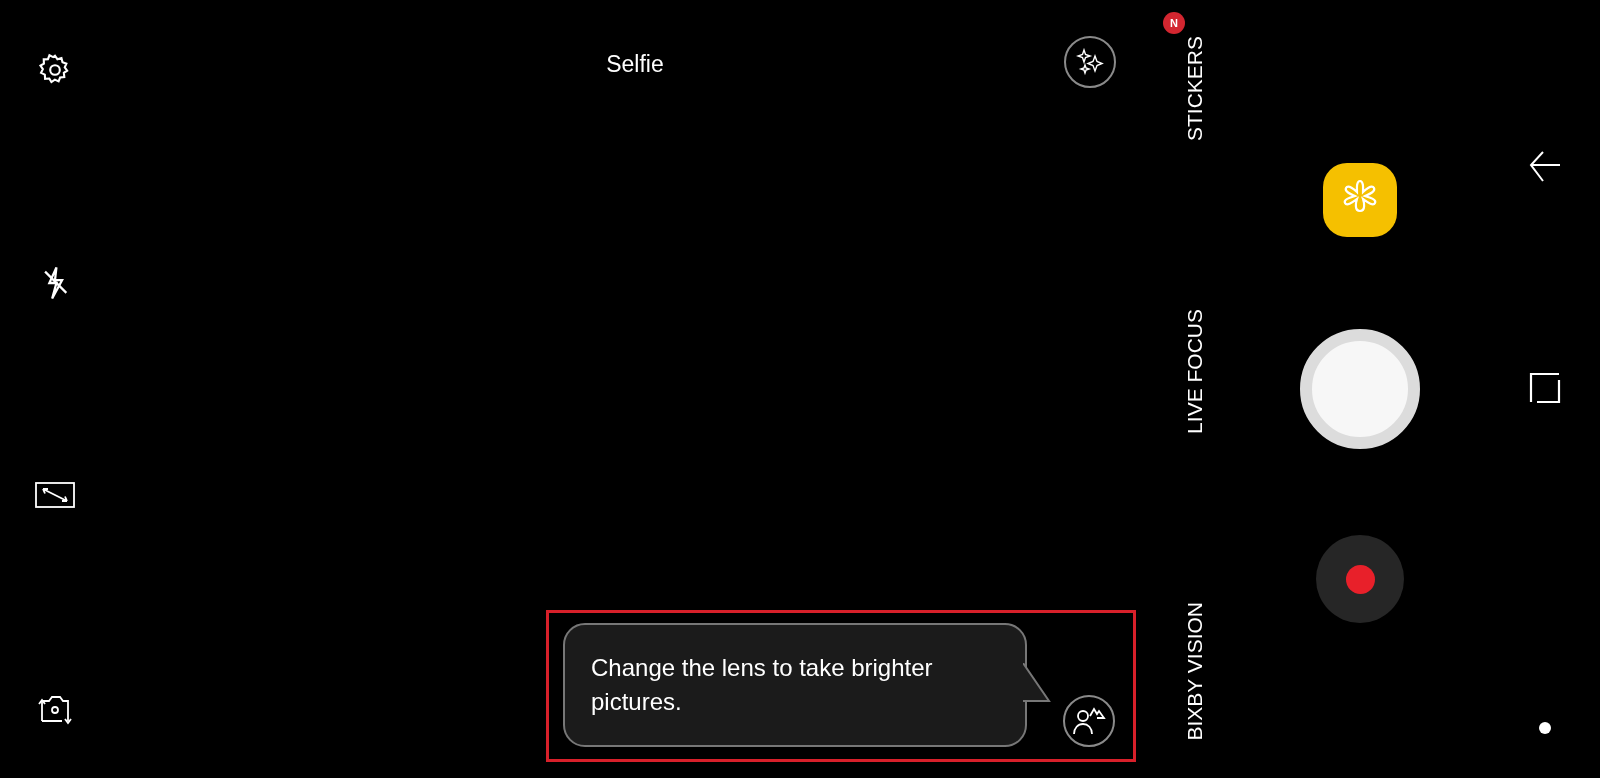  Describe the element at coordinates (1195, 670) in the screenshot. I see `mode-tab: BIXBY VISION` at that location.